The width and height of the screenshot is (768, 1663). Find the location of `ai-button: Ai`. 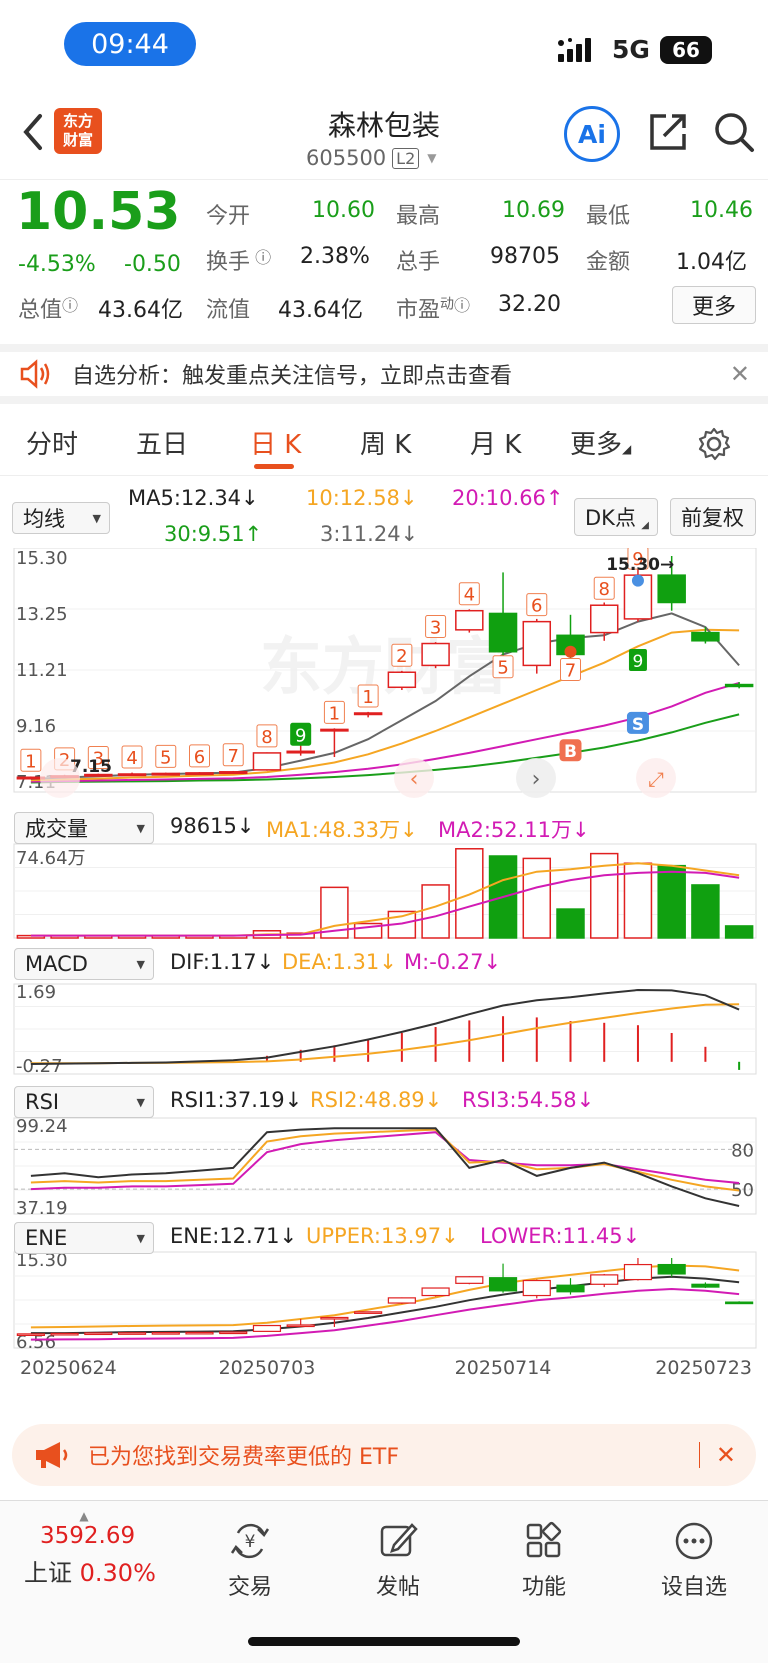

ai-button: Ai is located at coordinates (592, 134).